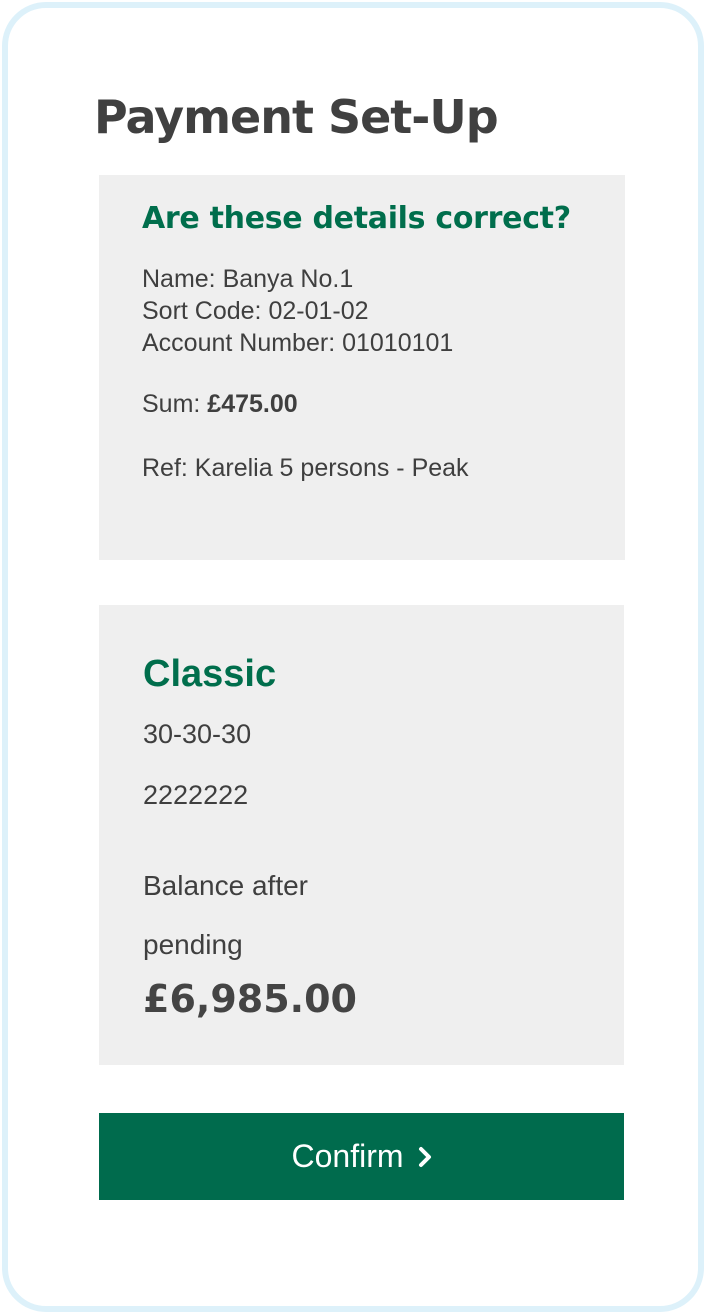  Describe the element at coordinates (298, 343) in the screenshot. I see `payee-account-number: Account Number: 01010101` at that location.